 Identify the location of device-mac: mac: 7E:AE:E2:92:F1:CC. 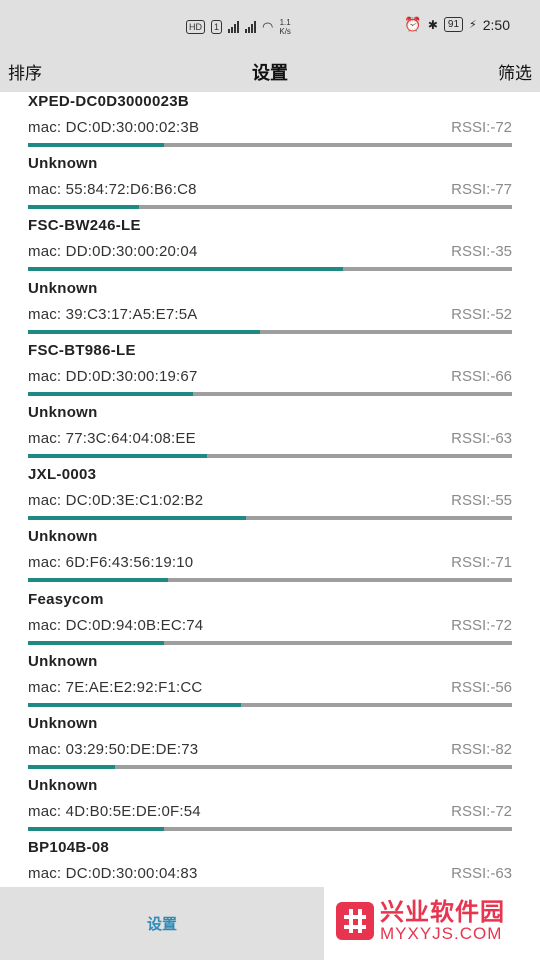
(115, 687).